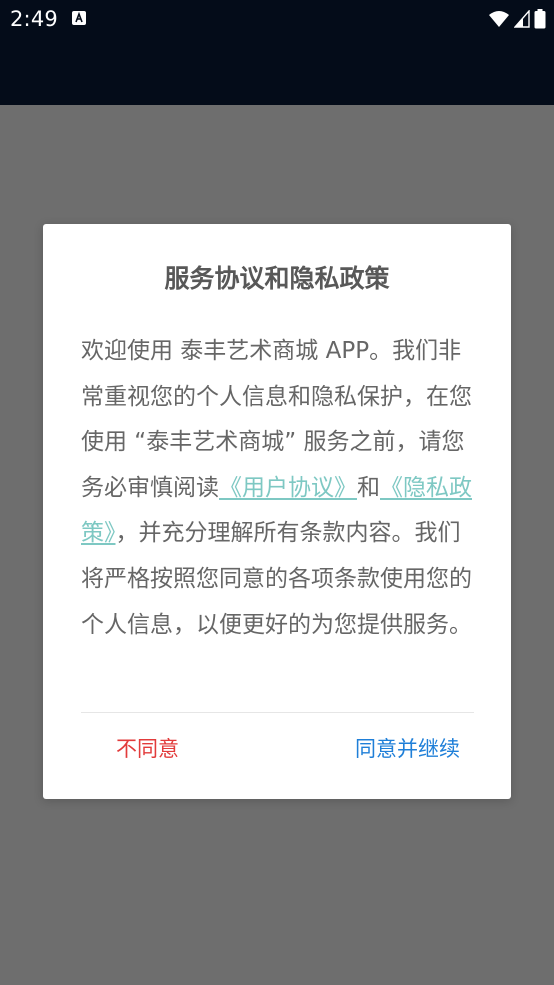  What do you see at coordinates (277, 278) in the screenshot?
I see `dialog-title: 服务协议和隐私政策` at bounding box center [277, 278].